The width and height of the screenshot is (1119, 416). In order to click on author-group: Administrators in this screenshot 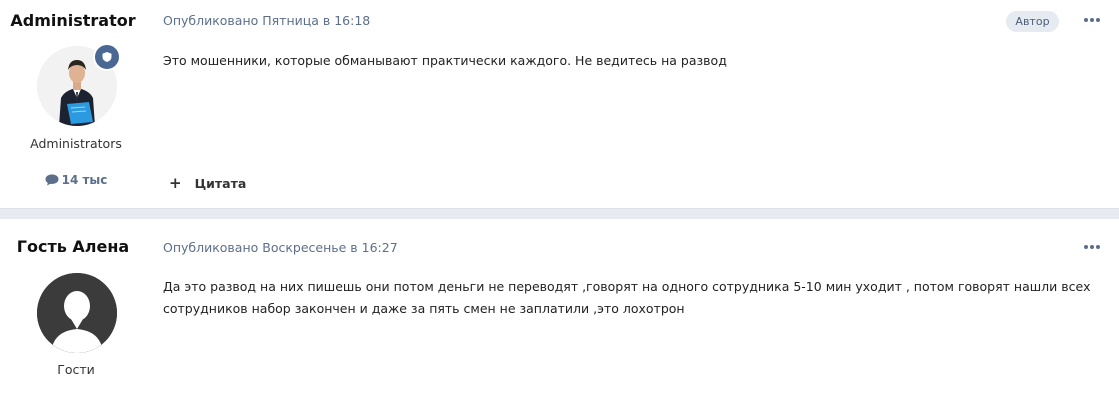, I will do `click(76, 143)`.